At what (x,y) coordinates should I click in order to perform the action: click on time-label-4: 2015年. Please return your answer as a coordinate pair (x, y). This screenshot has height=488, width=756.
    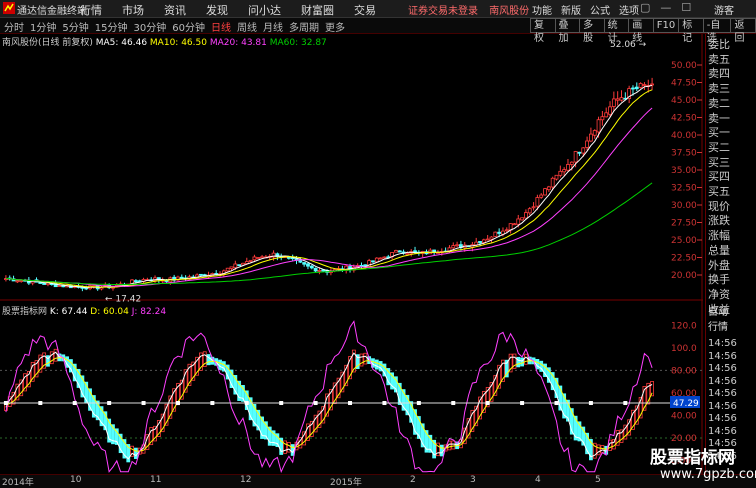
    Looking at the image, I should click on (346, 483).